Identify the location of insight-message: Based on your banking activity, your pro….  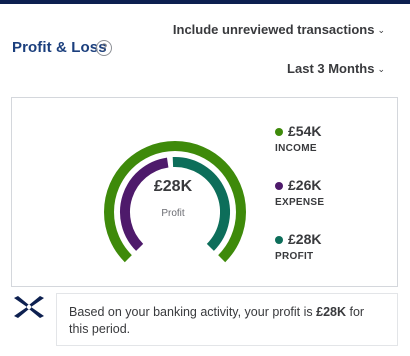
(227, 319).